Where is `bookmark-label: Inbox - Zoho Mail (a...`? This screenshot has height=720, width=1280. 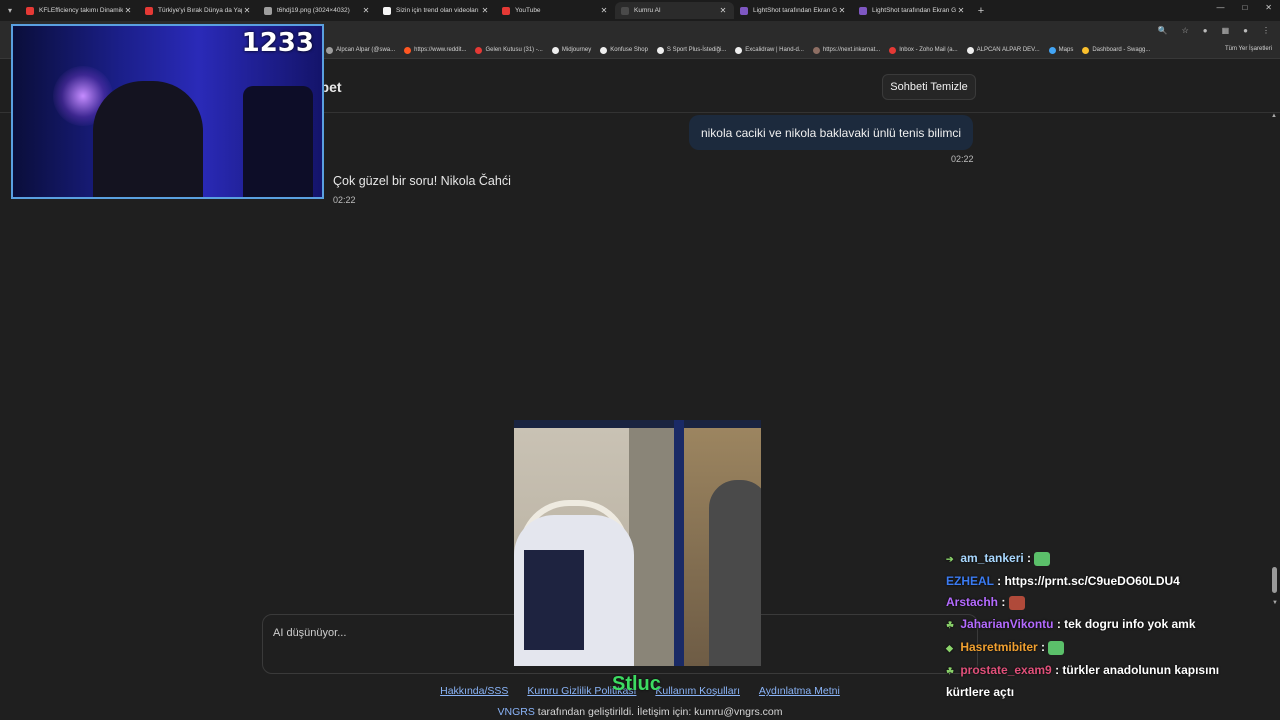 bookmark-label: Inbox - Zoho Mail (a... is located at coordinates (928, 50).